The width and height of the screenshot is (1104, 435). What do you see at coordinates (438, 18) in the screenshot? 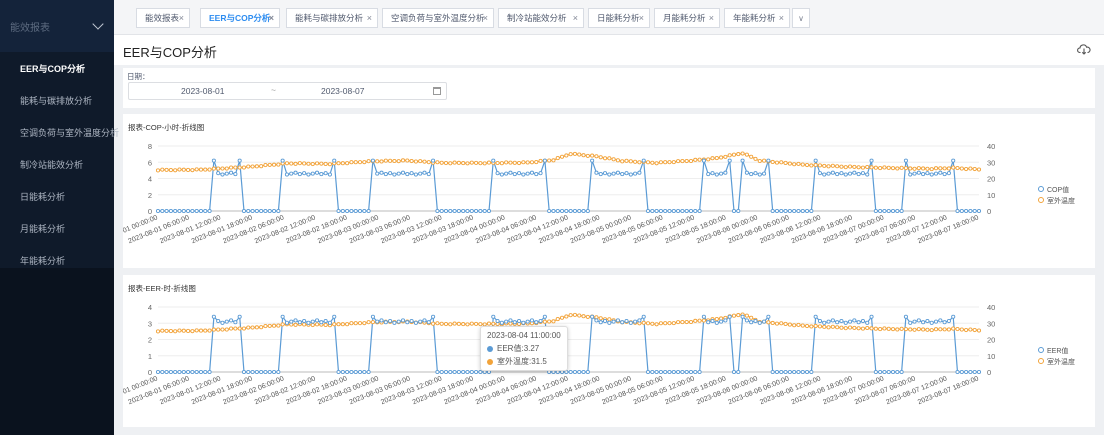
I see `tab-ac-load: 空调负荷与室外温度分析 ×` at bounding box center [438, 18].